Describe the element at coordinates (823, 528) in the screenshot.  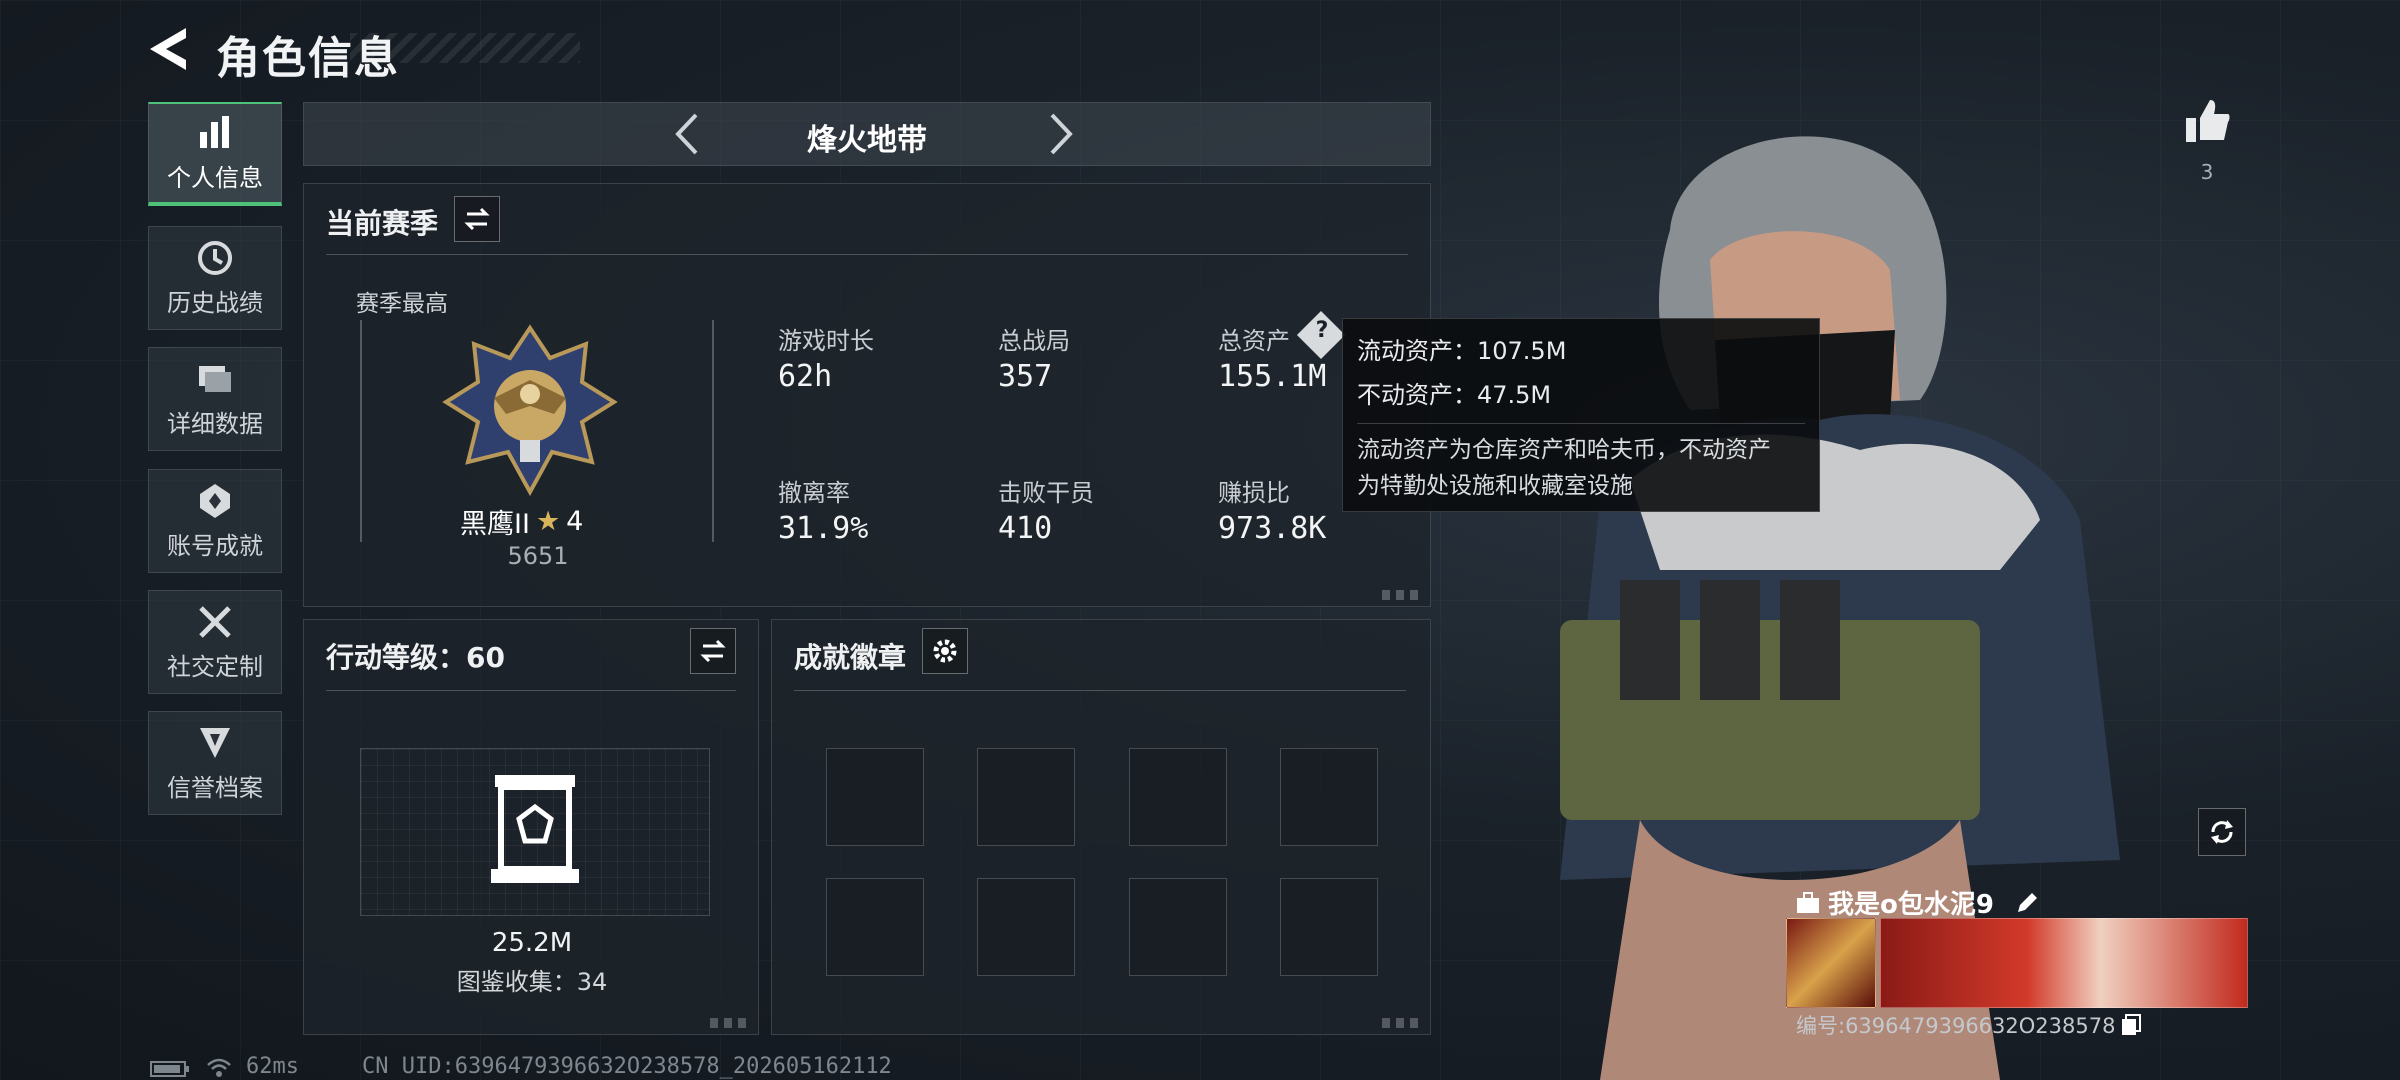
I see `stat-value-extraction: 31.9%` at that location.